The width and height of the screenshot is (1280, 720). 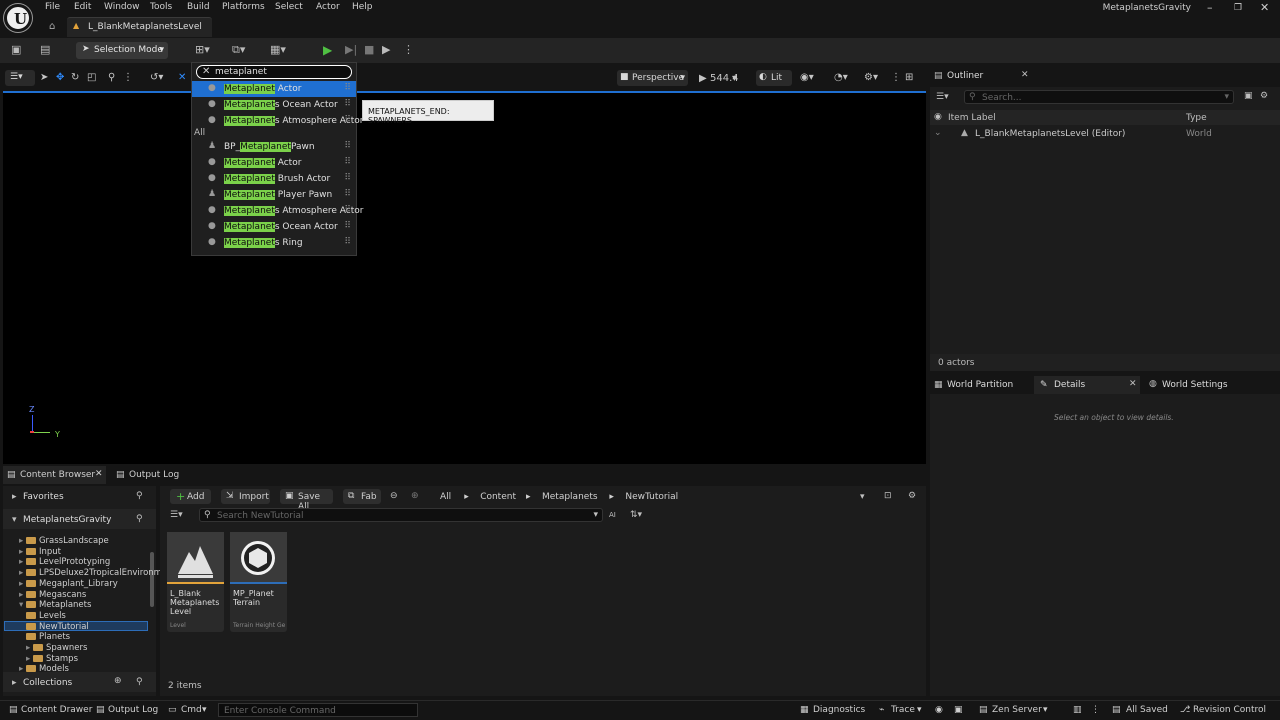 What do you see at coordinates (1017, 710) in the screenshot?
I see `zen-server-button: Zen Server` at bounding box center [1017, 710].